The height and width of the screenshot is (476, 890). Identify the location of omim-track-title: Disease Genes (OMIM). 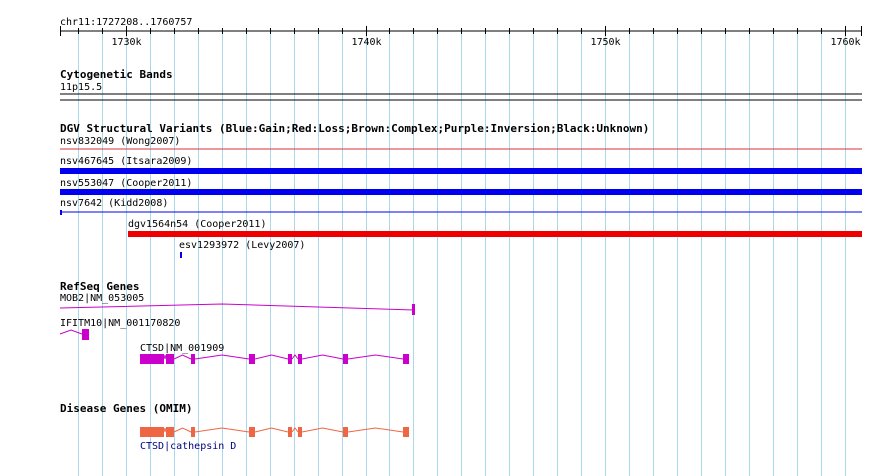
(126, 408).